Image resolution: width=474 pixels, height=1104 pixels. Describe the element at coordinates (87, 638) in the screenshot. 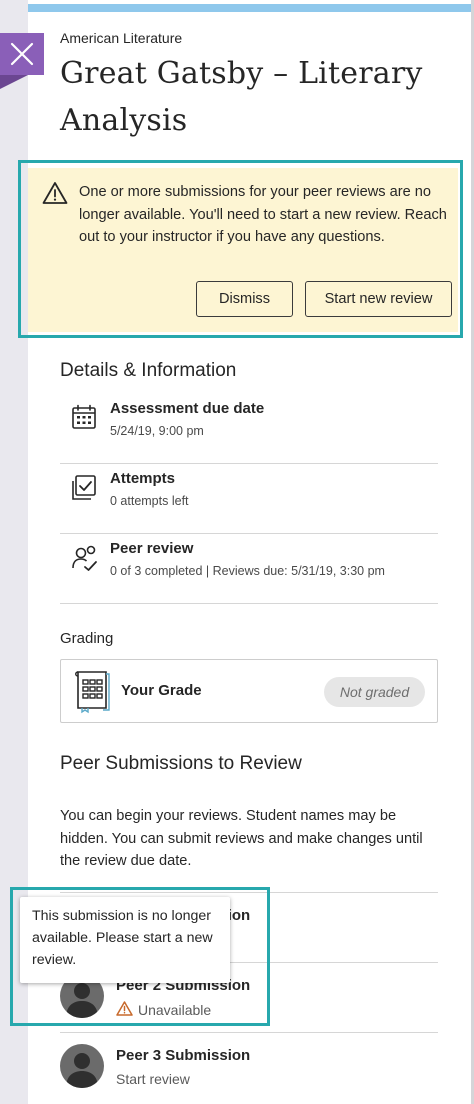

I see `grading-heading: Grading` at that location.